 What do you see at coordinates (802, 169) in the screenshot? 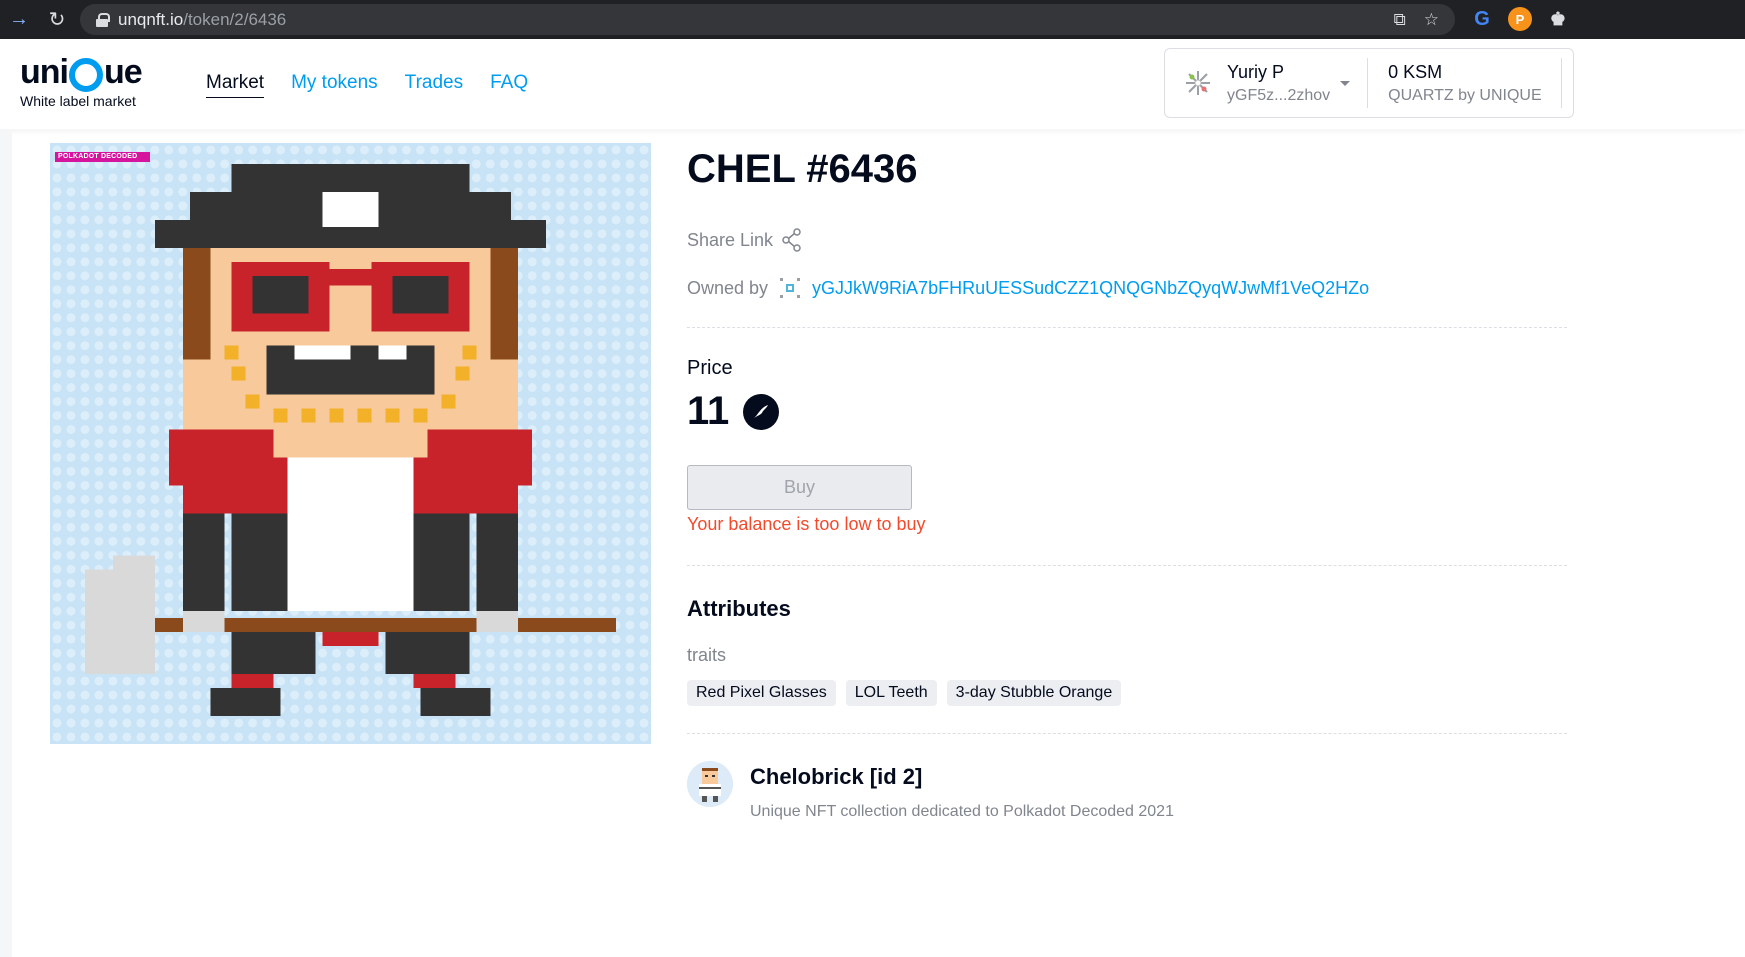
I see `token-title: CHEL #6436` at bounding box center [802, 169].